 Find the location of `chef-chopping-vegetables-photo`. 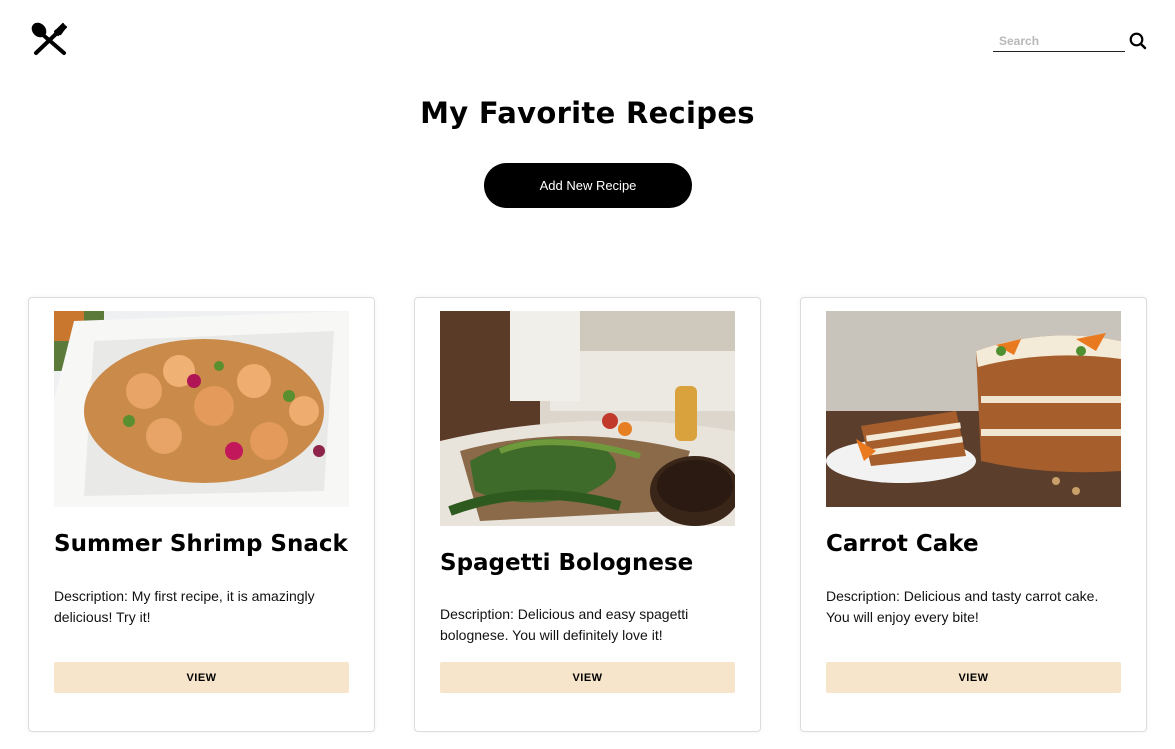

chef-chopping-vegetables-photo is located at coordinates (587, 418).